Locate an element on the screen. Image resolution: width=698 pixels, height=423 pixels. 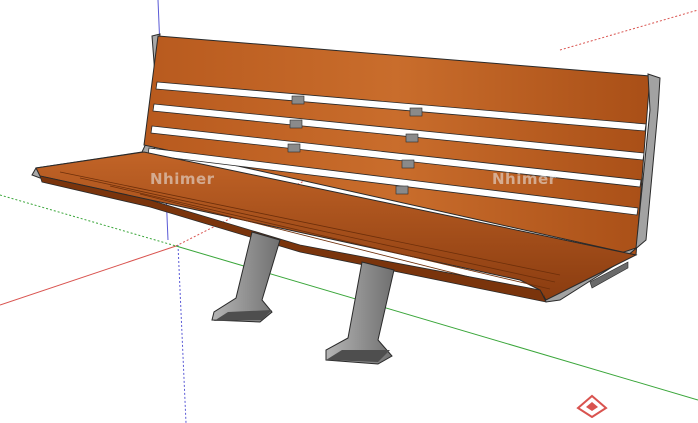
right-leg is located at coordinates (360, 313).